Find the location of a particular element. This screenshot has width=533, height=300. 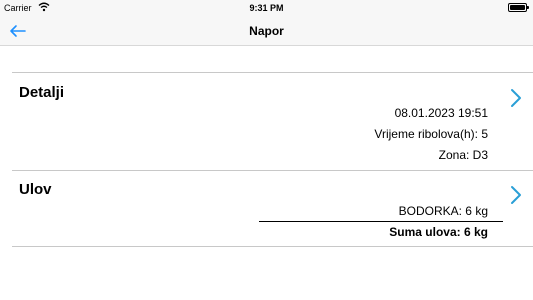

details-title: Detalji is located at coordinates (42, 92).